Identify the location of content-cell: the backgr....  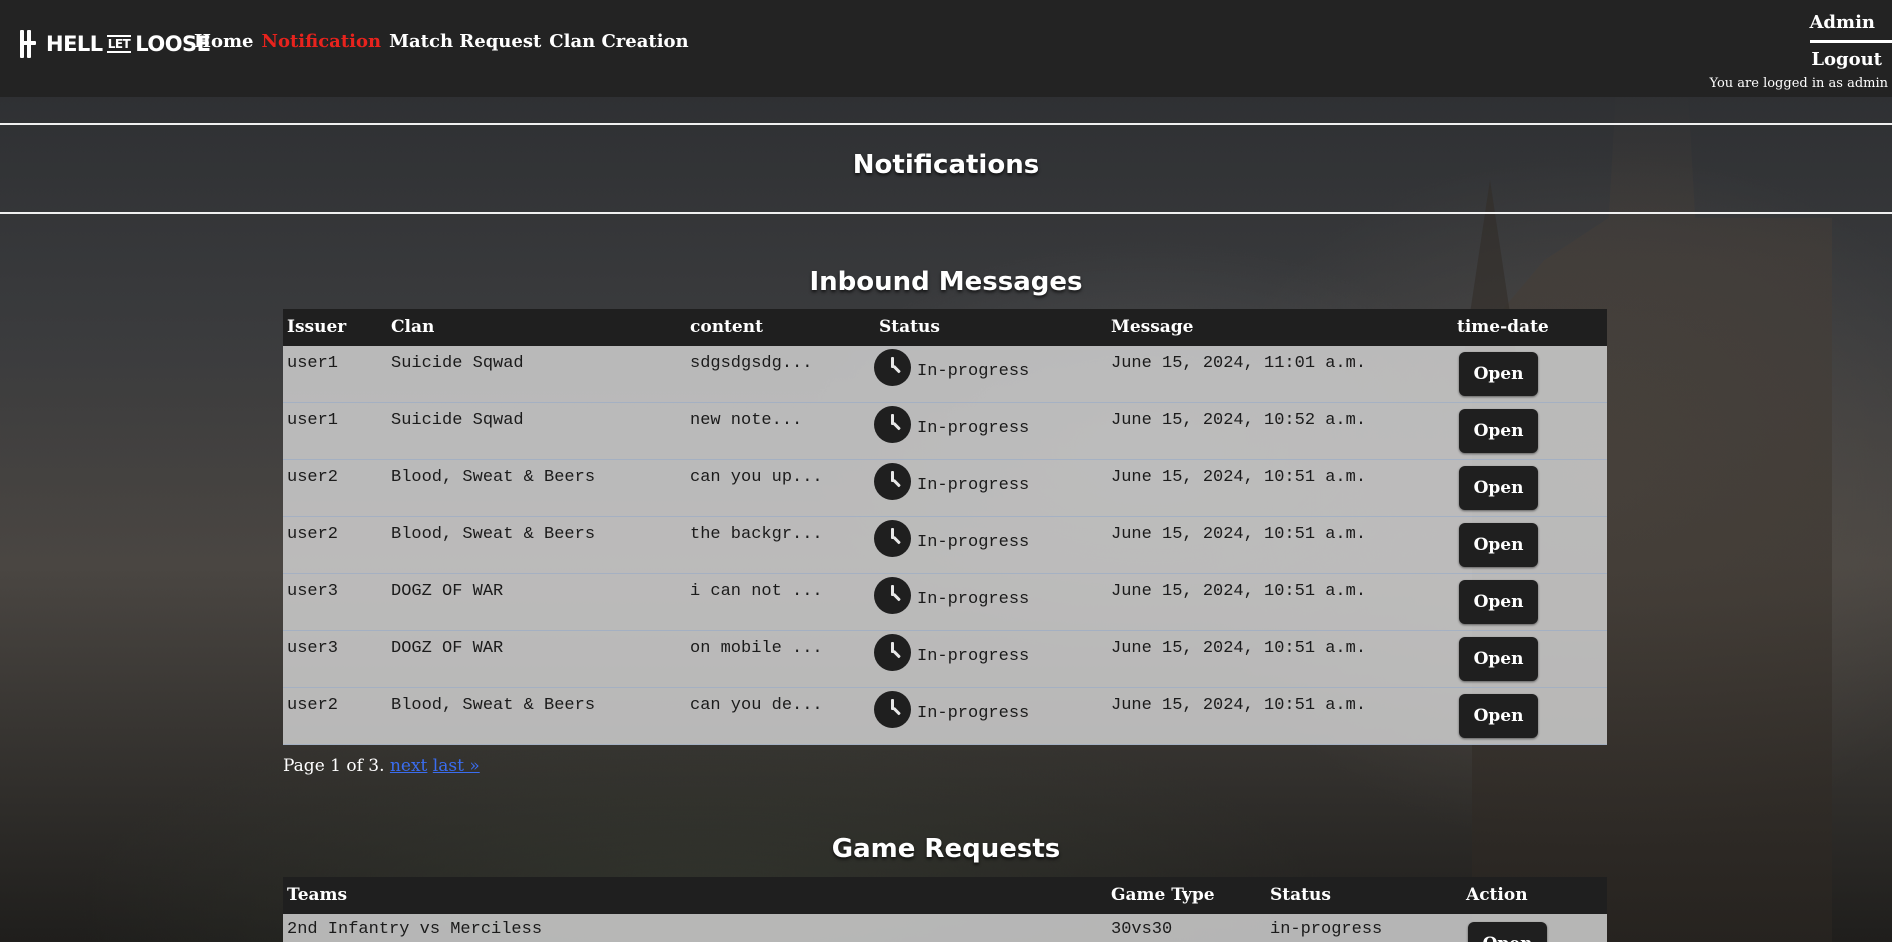
(756, 534).